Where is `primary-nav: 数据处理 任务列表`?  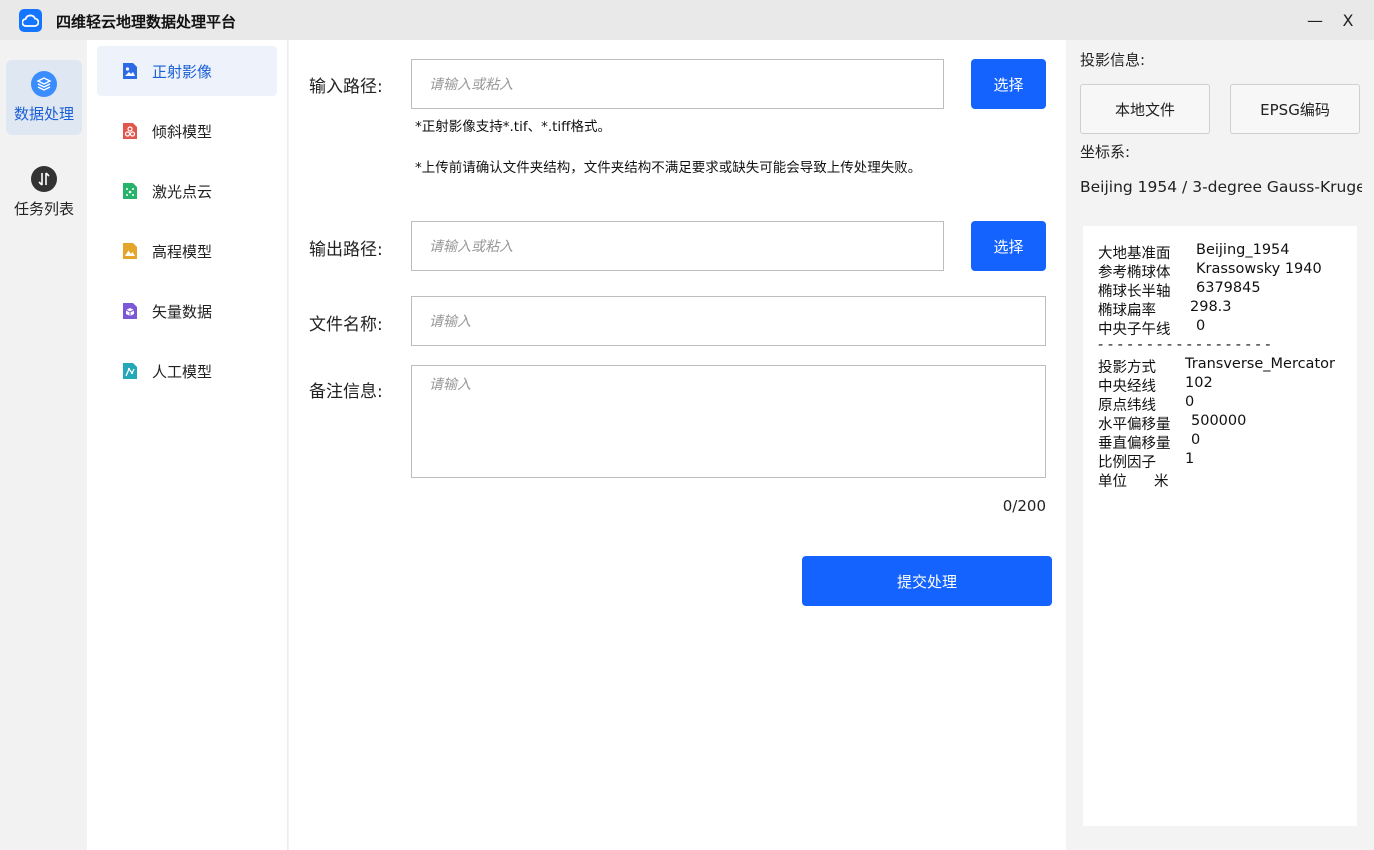 primary-nav: 数据处理 任务列表 is located at coordinates (43, 445).